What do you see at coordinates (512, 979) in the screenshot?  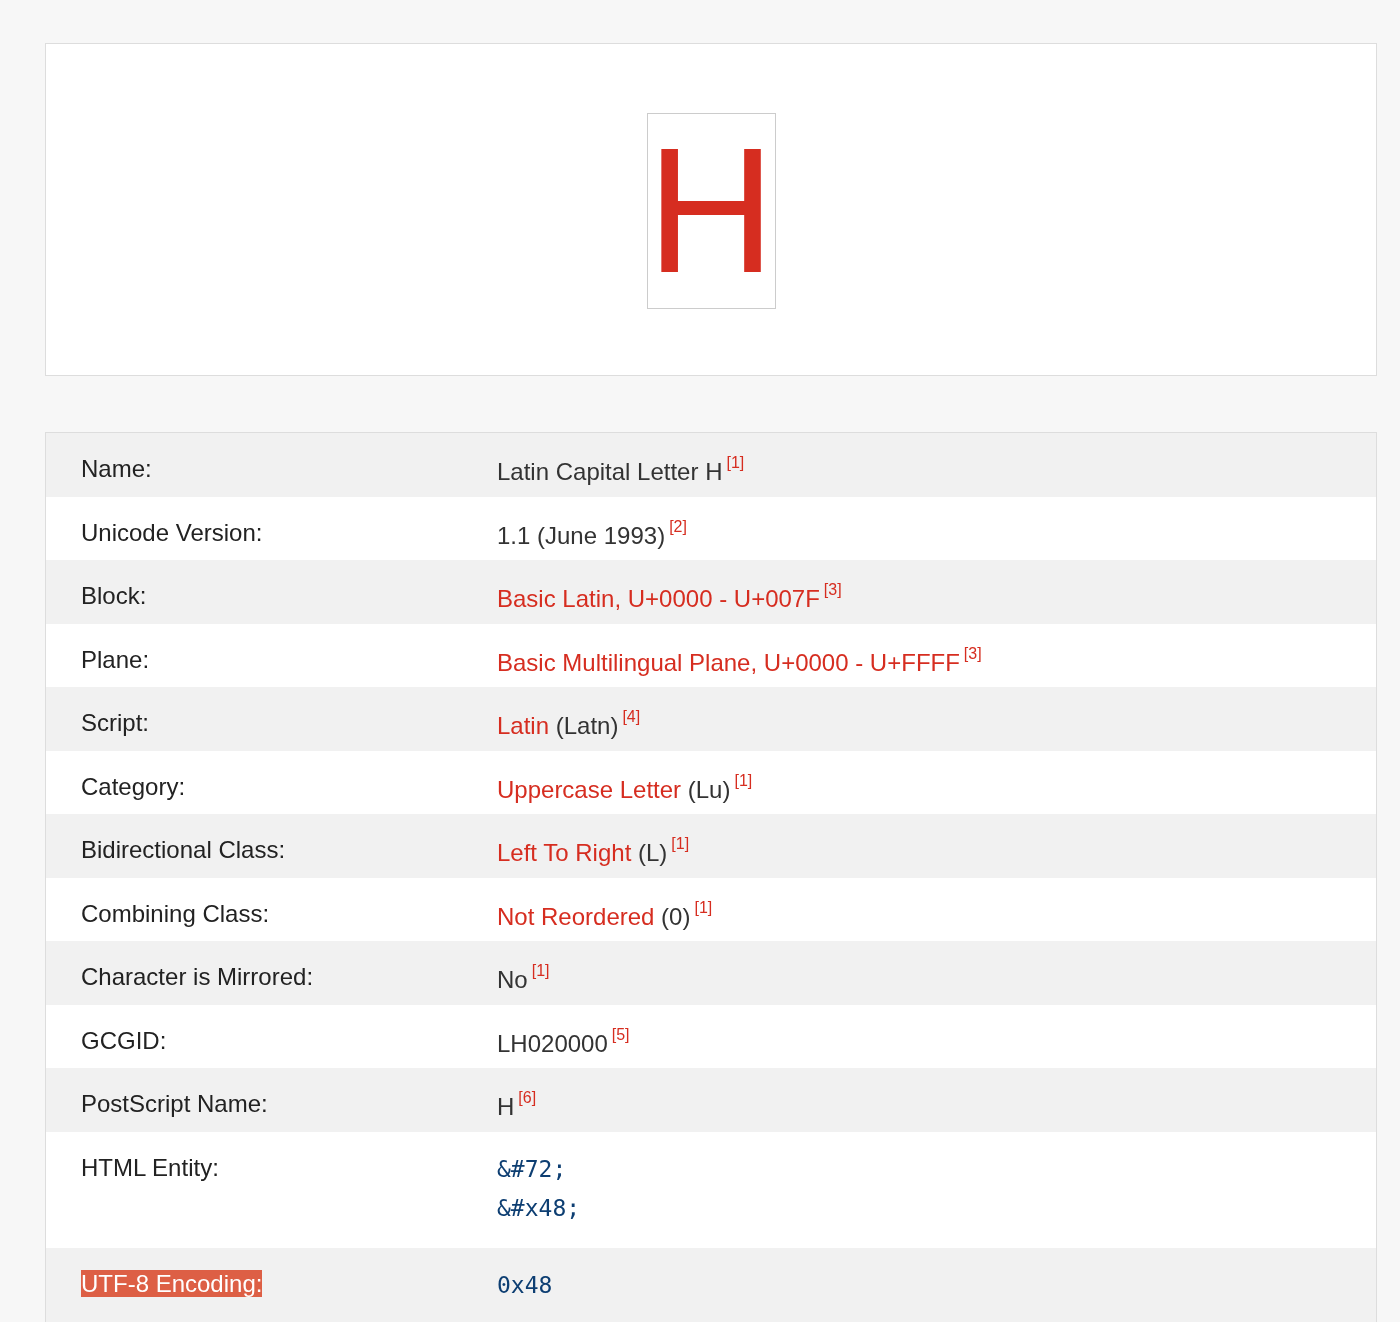 I see `value-text: No` at bounding box center [512, 979].